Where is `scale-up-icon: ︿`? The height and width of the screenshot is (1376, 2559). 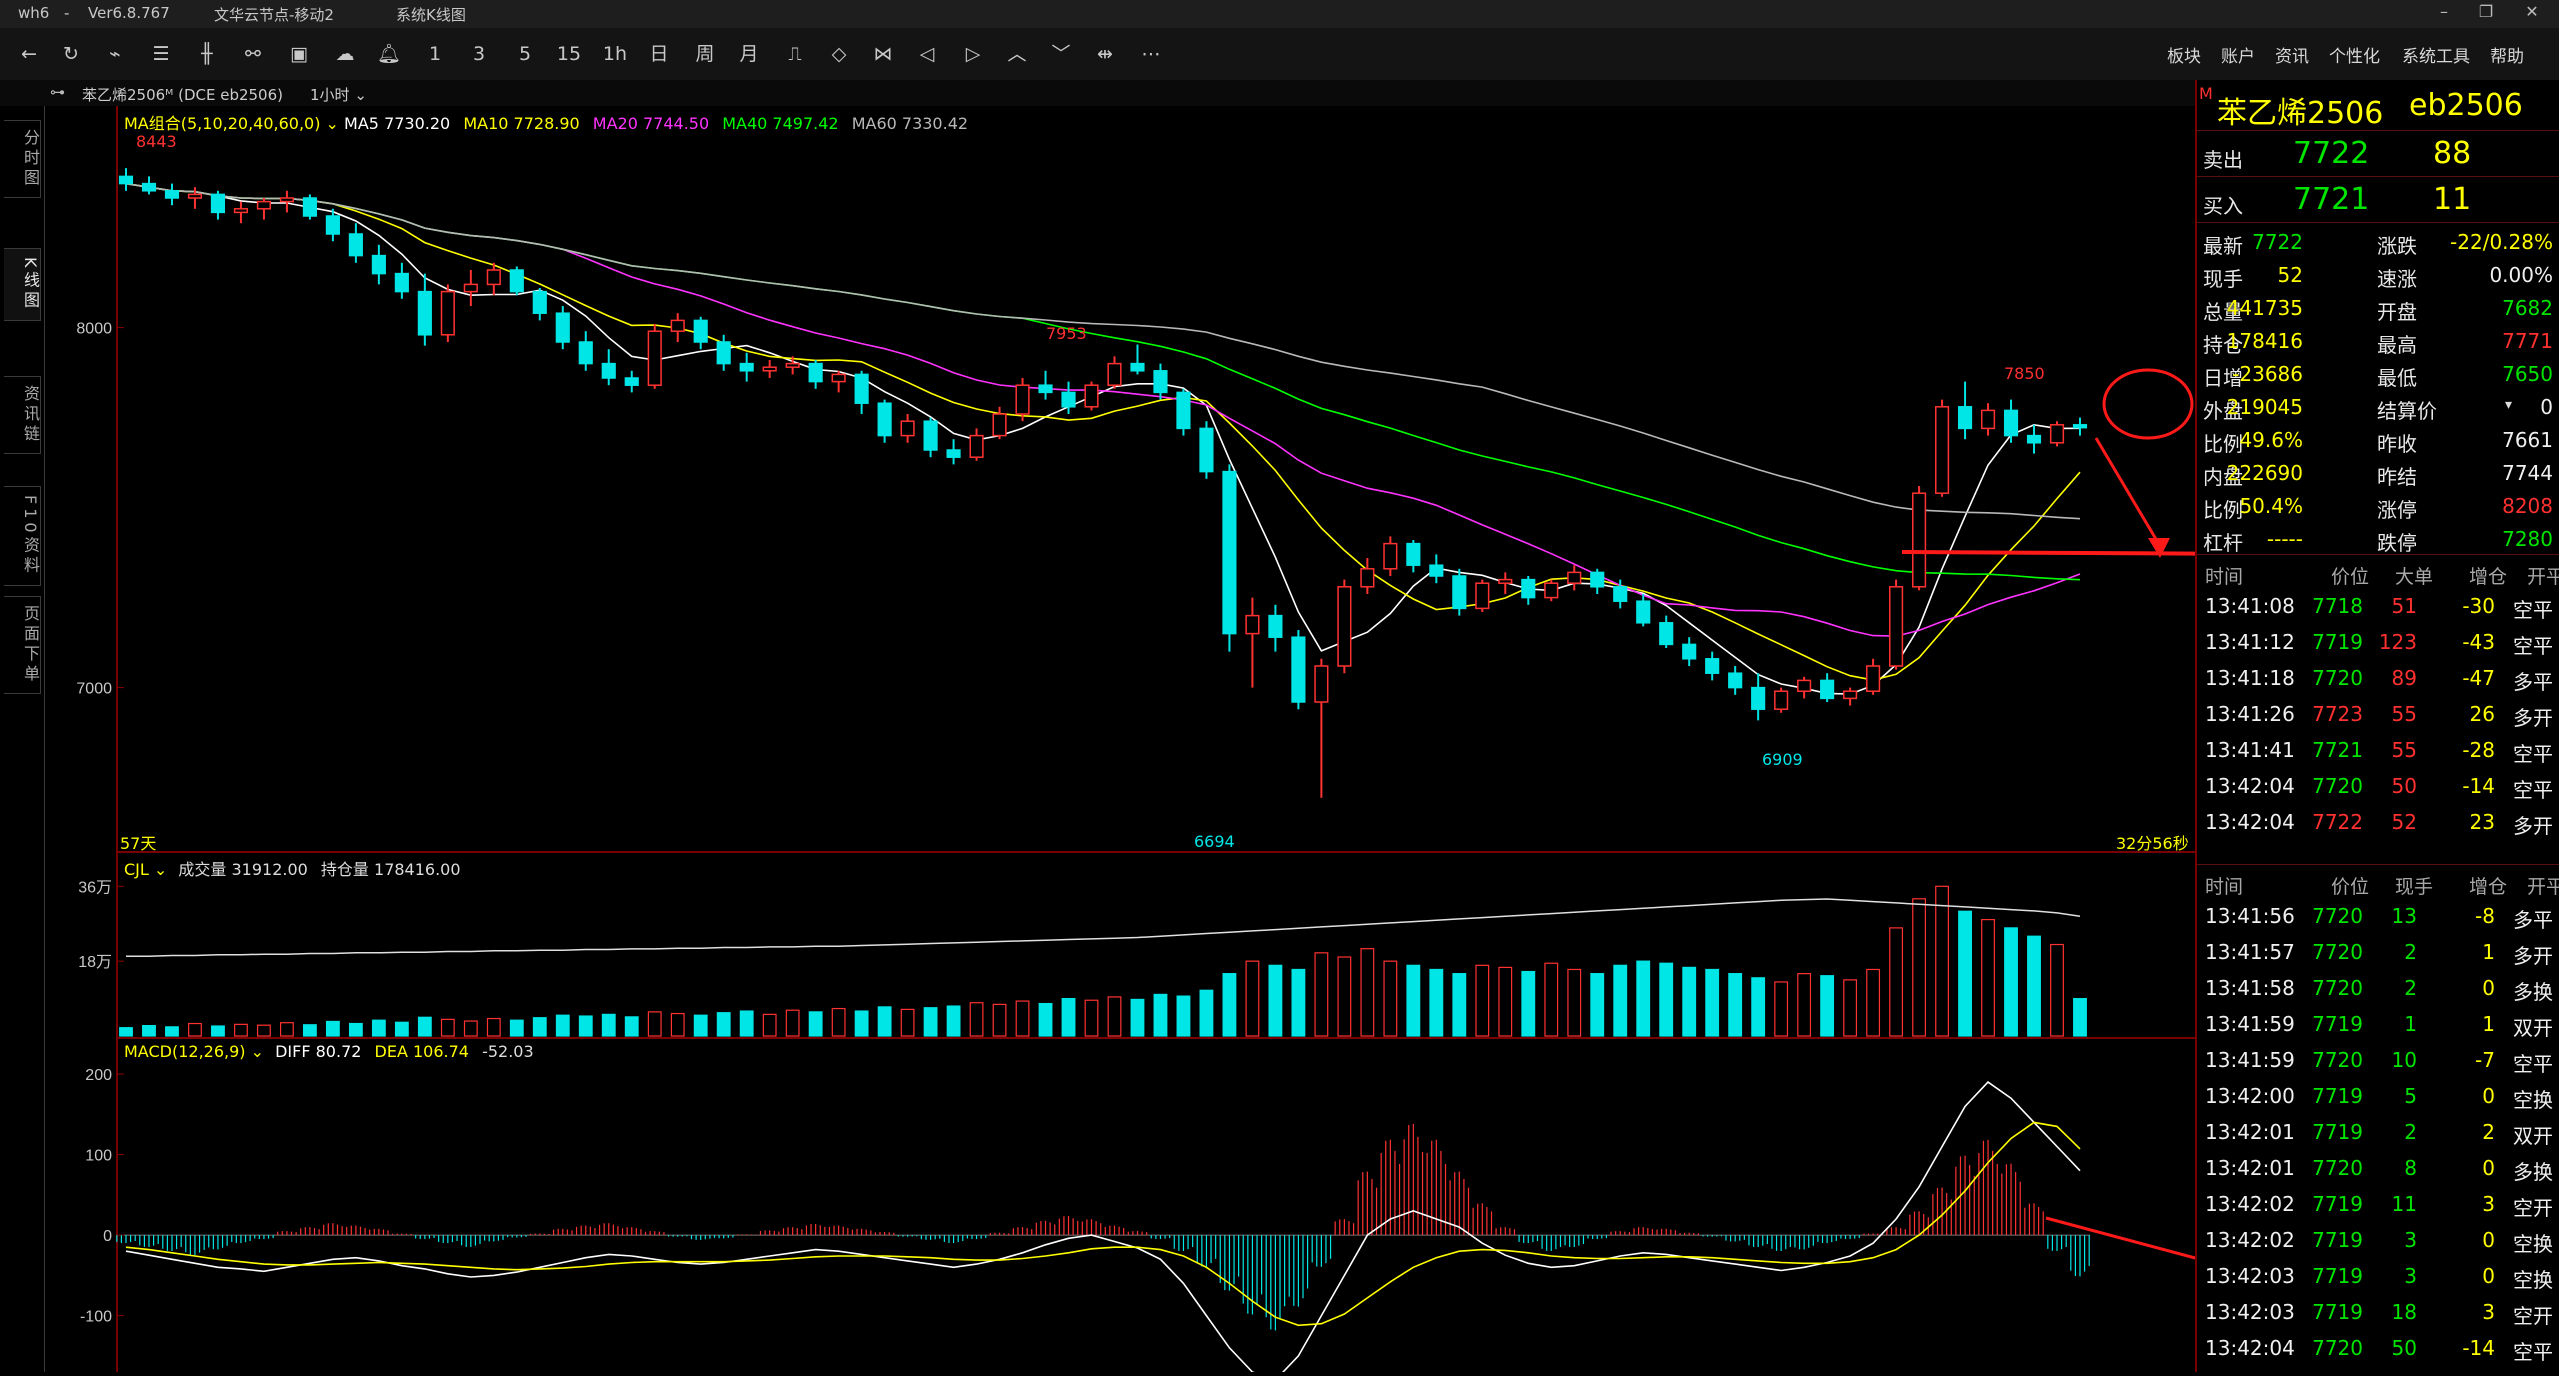
scale-up-icon: ︿ is located at coordinates (1017, 54).